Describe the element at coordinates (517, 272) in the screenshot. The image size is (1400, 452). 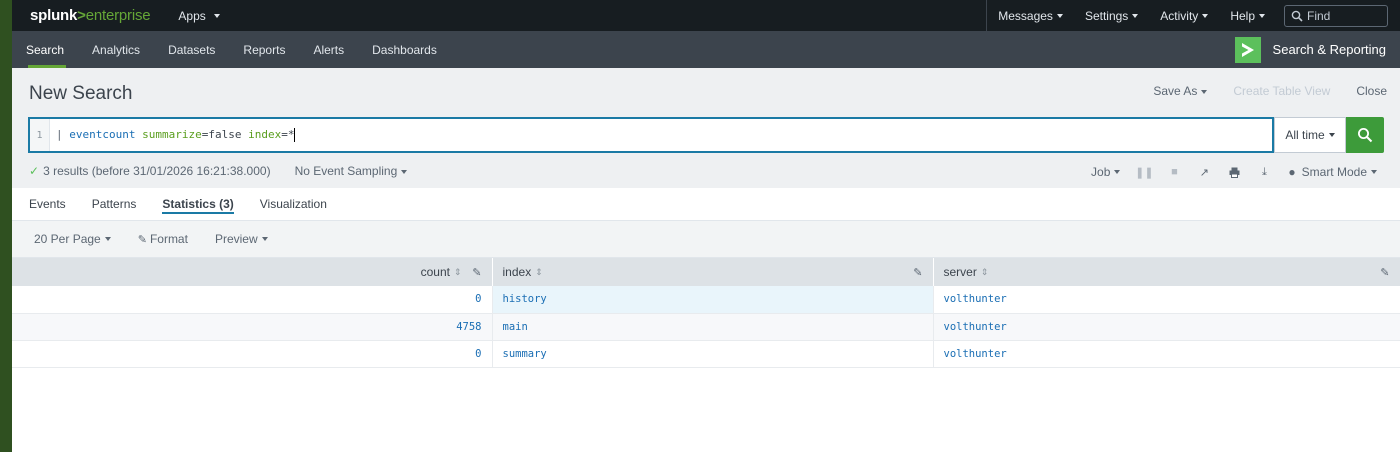
I see `column-label: index` at that location.